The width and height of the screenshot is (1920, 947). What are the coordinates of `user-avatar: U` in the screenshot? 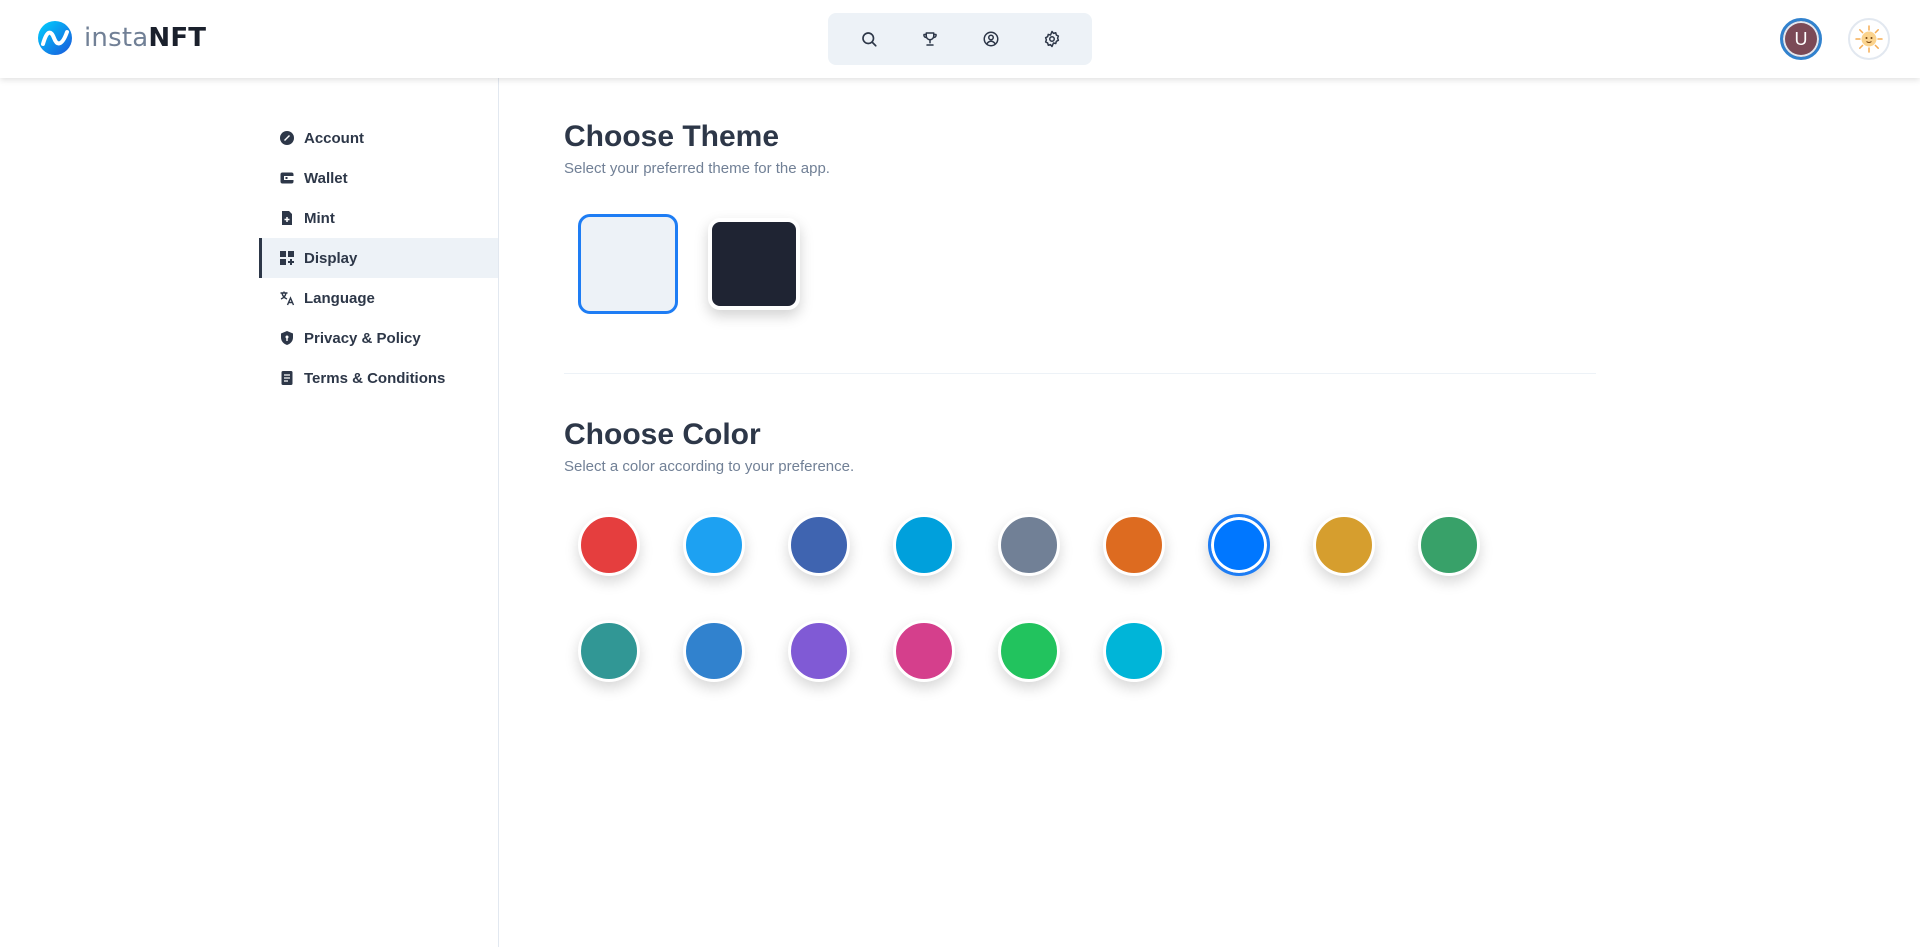 It's located at (1801, 39).